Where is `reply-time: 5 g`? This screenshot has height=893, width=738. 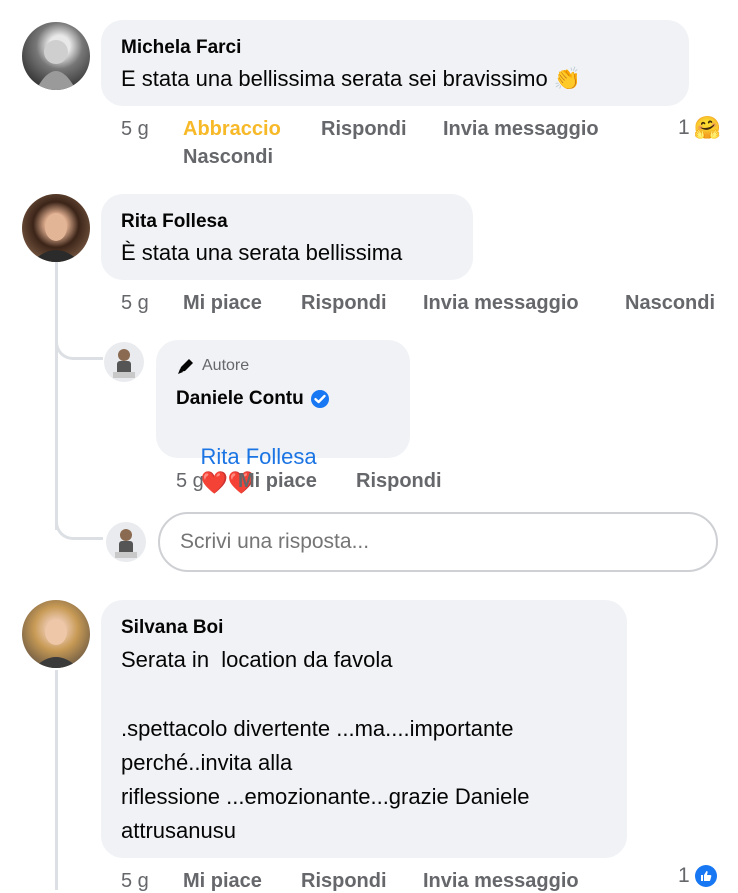
reply-time: 5 g is located at coordinates (190, 481).